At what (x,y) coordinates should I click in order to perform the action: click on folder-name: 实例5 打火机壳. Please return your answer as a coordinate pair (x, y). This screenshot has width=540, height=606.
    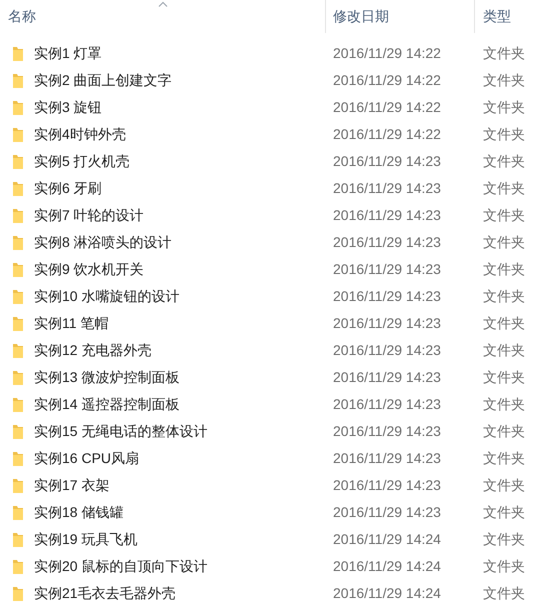
    Looking at the image, I should click on (82, 161).